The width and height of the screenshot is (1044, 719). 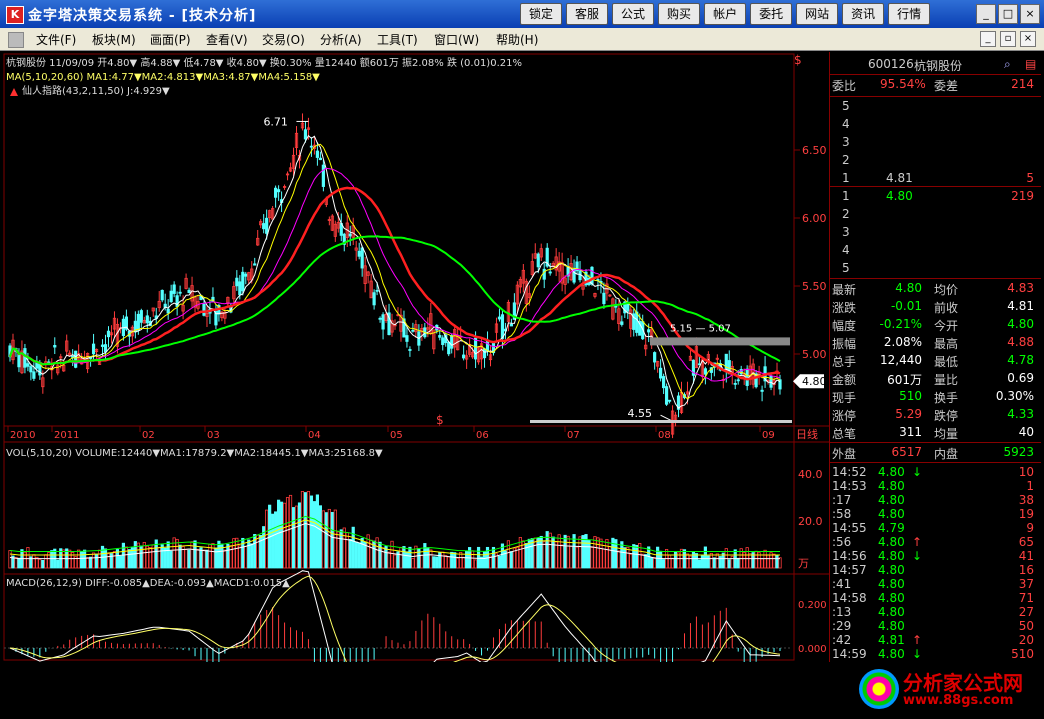 I want to click on toolbar-button-4: 帐户, so click(x=725, y=14).